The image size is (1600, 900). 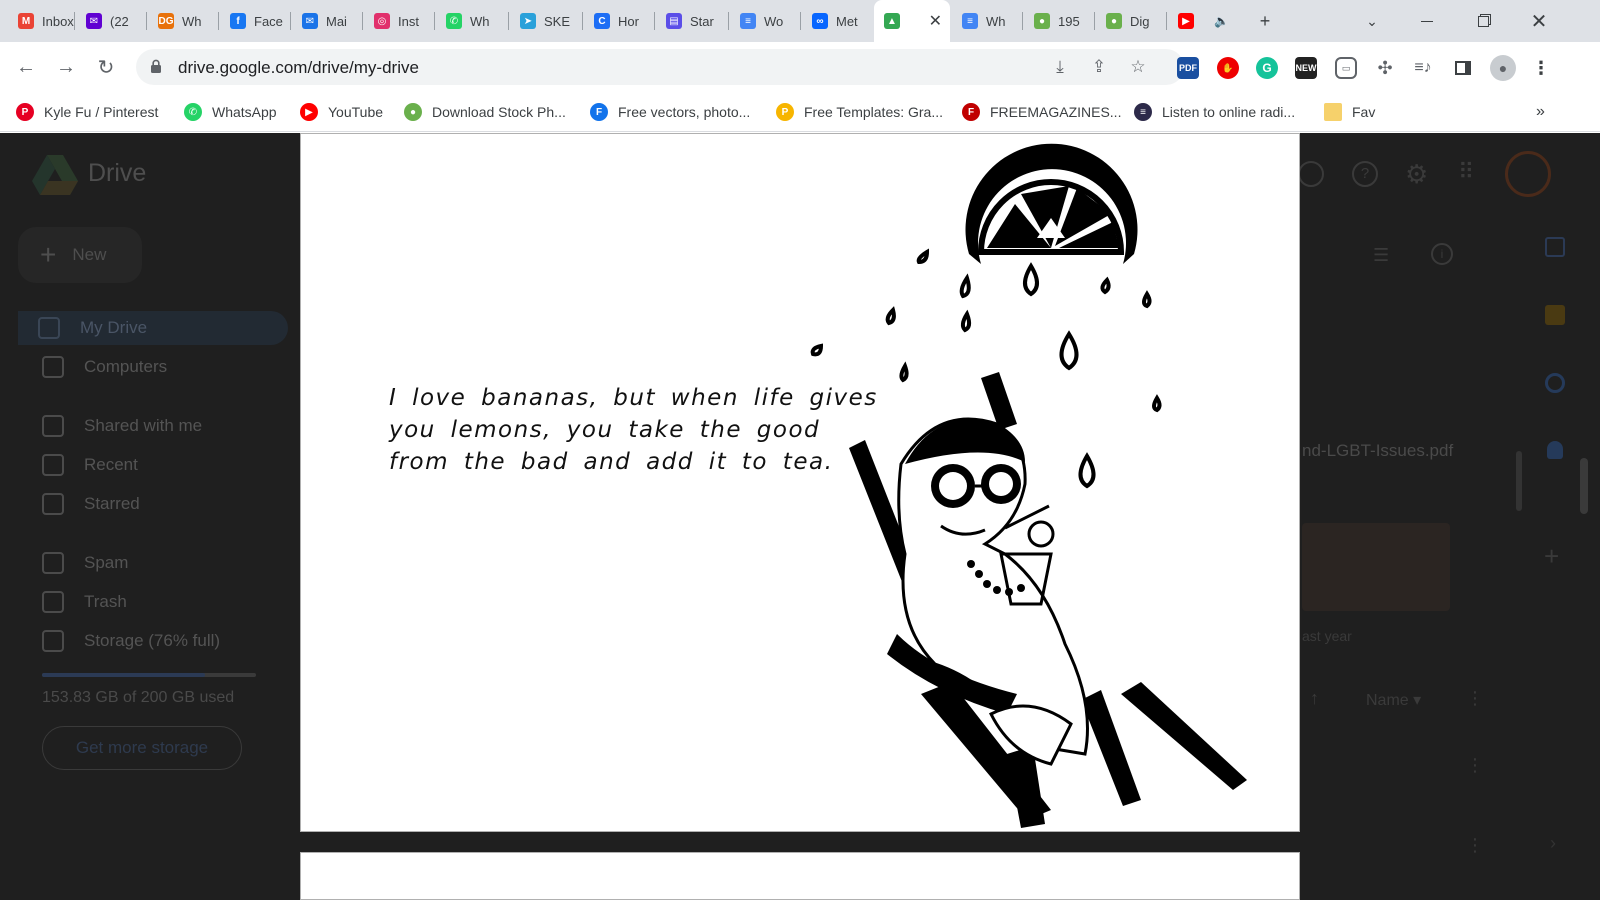 What do you see at coordinates (1221, 21) in the screenshot?
I see `speaker-icon: 🔈` at bounding box center [1221, 21].